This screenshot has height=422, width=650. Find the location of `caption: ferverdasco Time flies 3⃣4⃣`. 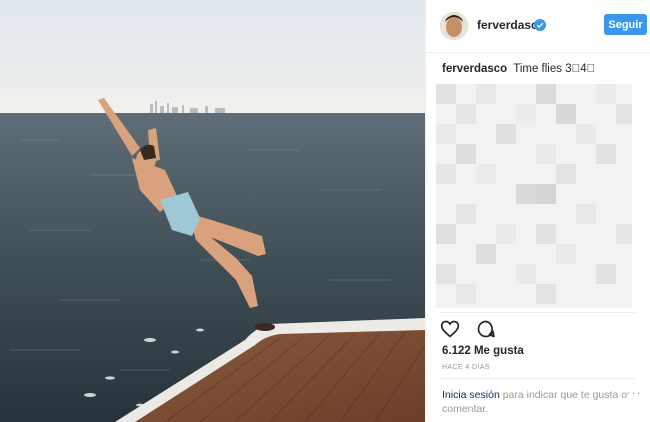

caption: ferverdasco Time flies 3⃣4⃣ is located at coordinates (518, 69).